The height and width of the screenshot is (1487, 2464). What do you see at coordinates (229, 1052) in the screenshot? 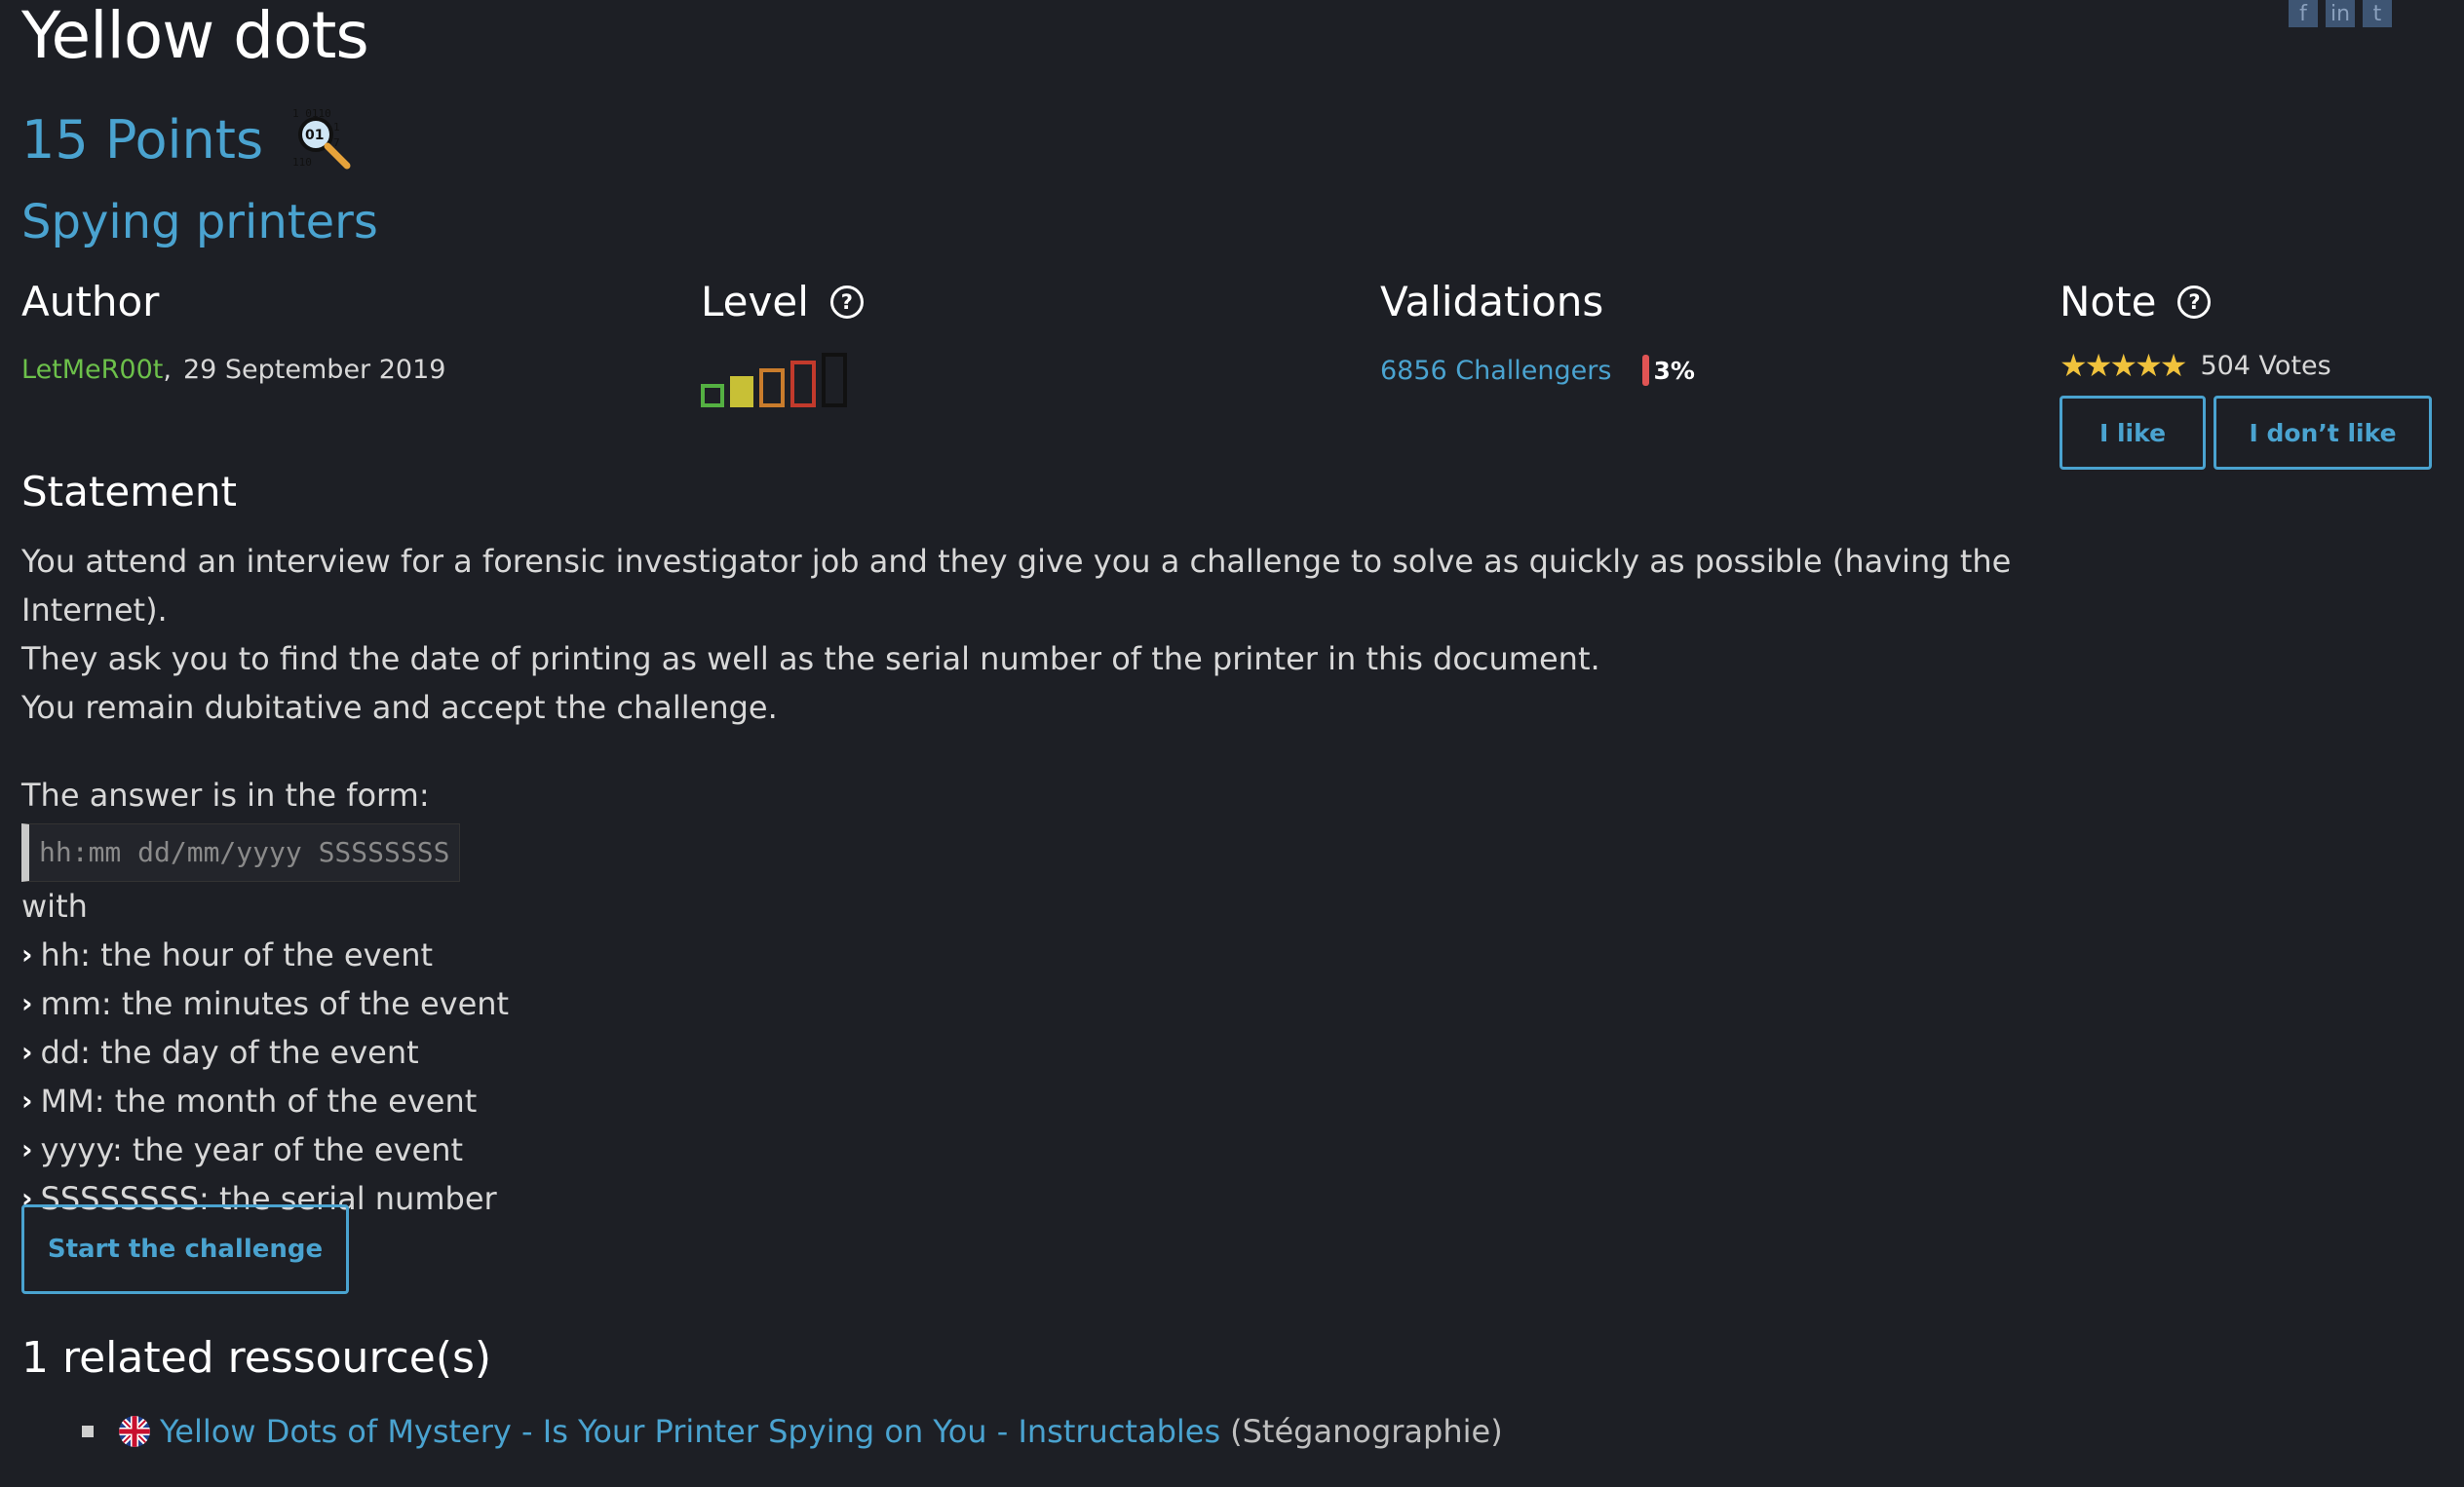
I see `format-bullet-text: dd: the day of the event` at bounding box center [229, 1052].